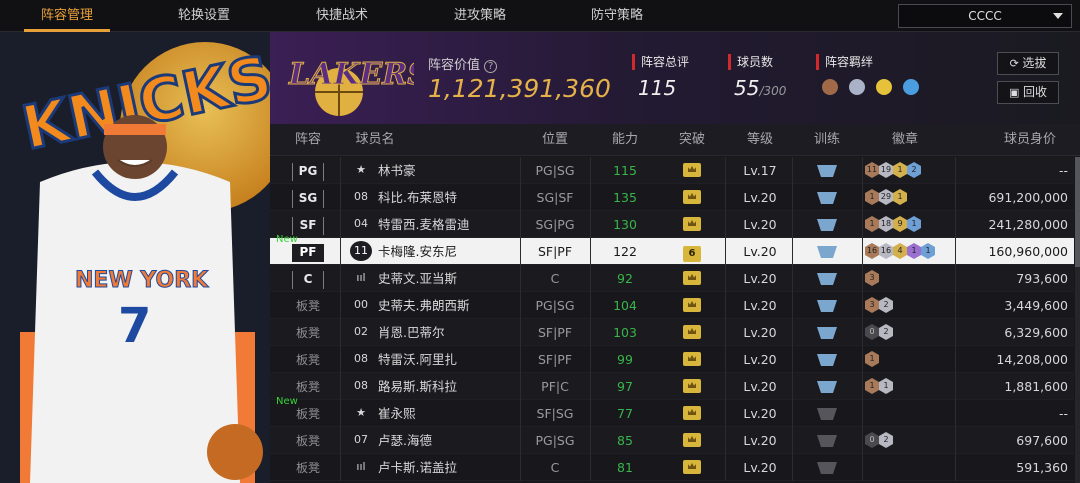 The width and height of the screenshot is (1080, 483). What do you see at coordinates (672, 332) in the screenshot?
I see `table-row: 板凳 02 肖恩.巴蒂尔 SF|PF 103 Lv.20 0 2 6,329,600` at bounding box center [672, 332].